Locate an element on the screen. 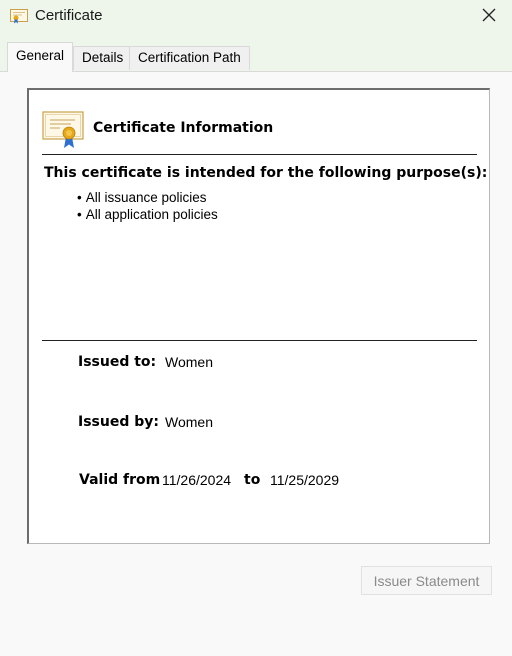  window-title: Certificate is located at coordinates (69, 15).